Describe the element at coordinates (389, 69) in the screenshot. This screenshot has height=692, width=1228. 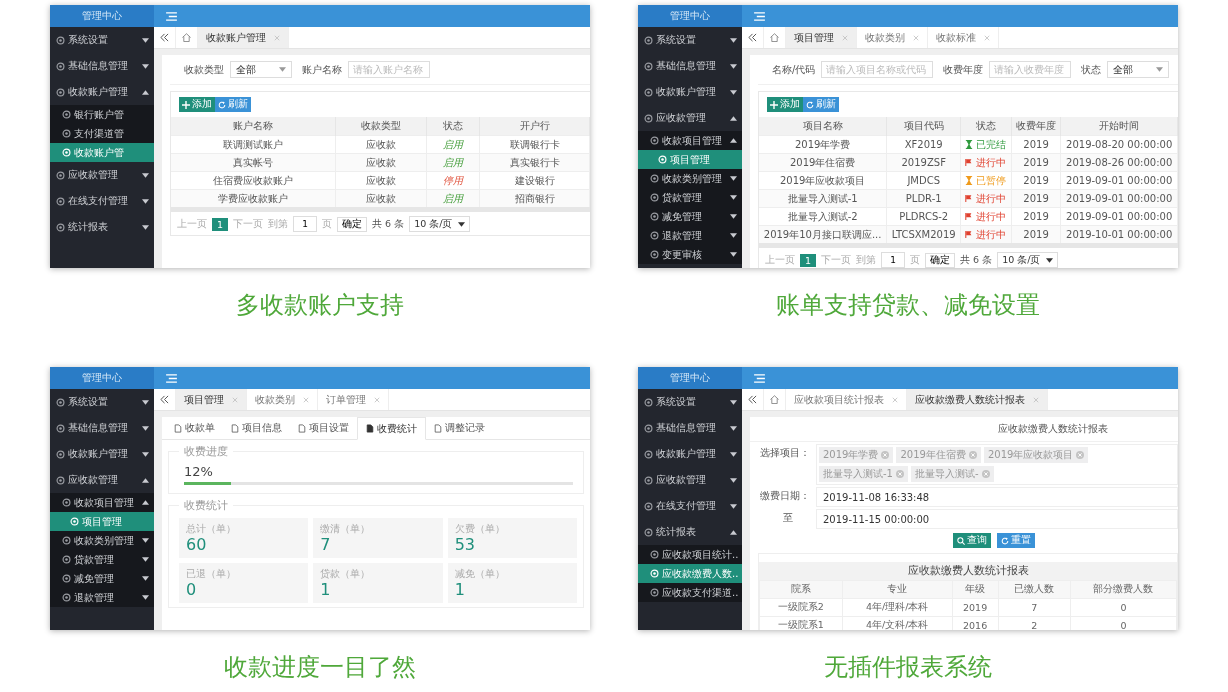
I see `input-field: 请输入账户名称` at that location.